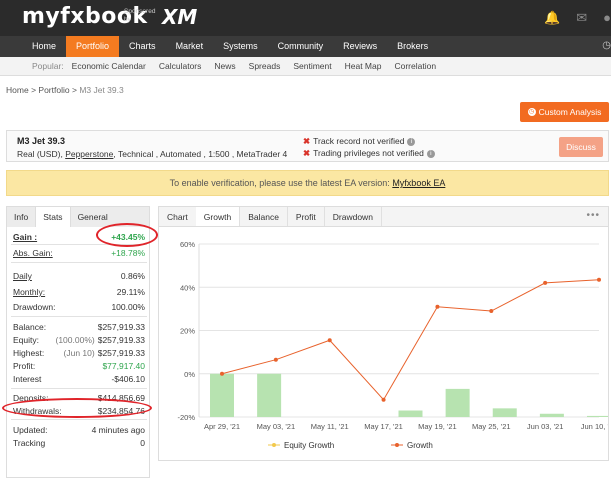  Describe the element at coordinates (25, 237) in the screenshot. I see `gain-label: Gain :` at that location.